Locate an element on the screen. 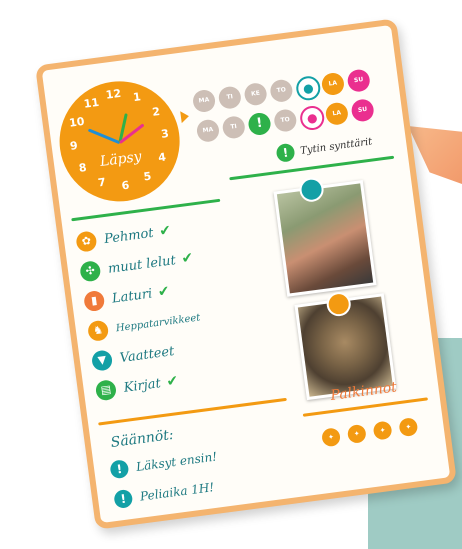 This screenshot has width=462, height=549. list-item-label: Kirjat is located at coordinates (142, 385).